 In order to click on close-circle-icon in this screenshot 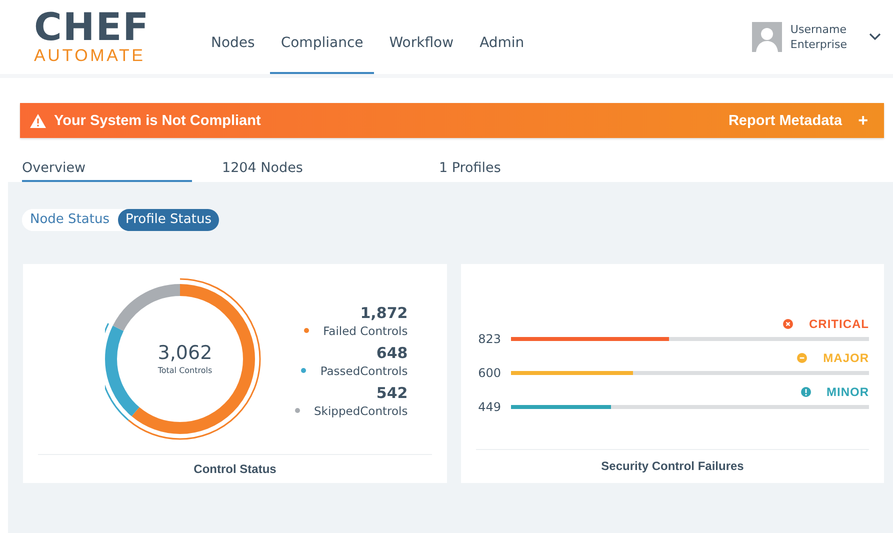, I will do `click(788, 324)`.